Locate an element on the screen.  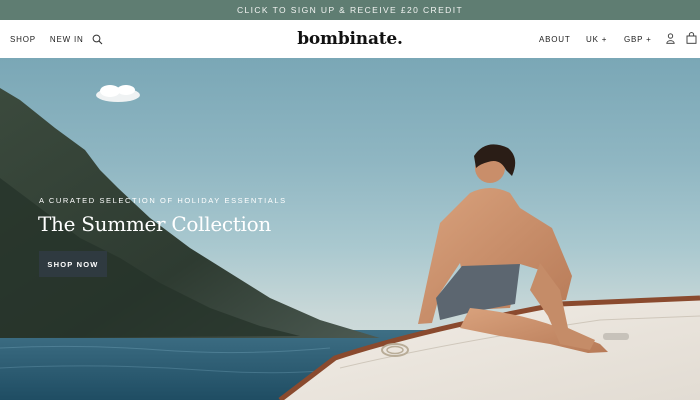
nav-about: ABOUT is located at coordinates (555, 39).